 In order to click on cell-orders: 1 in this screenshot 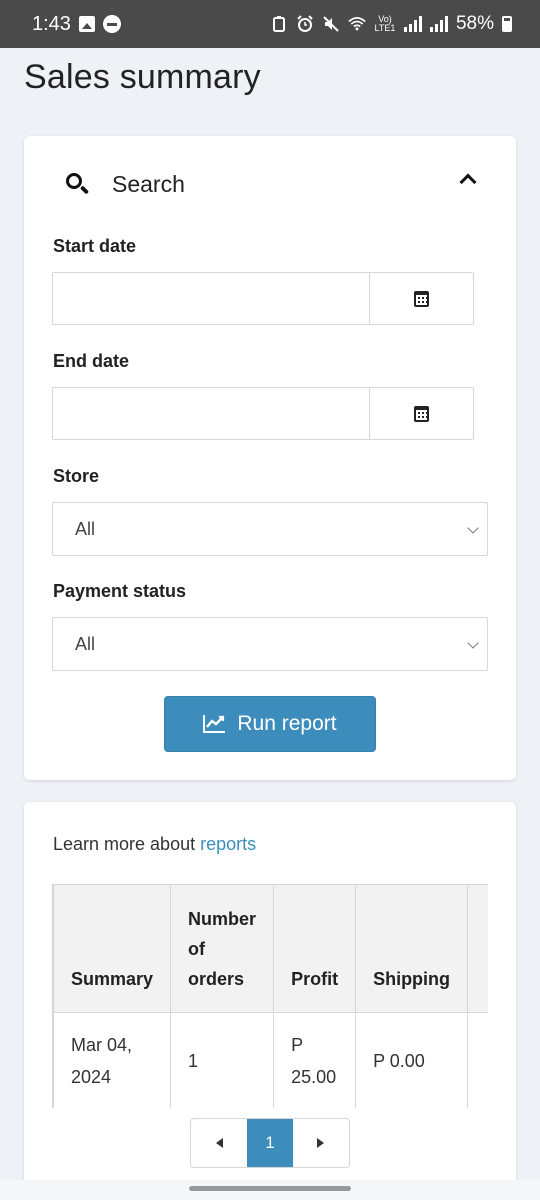, I will do `click(222, 1060)`.